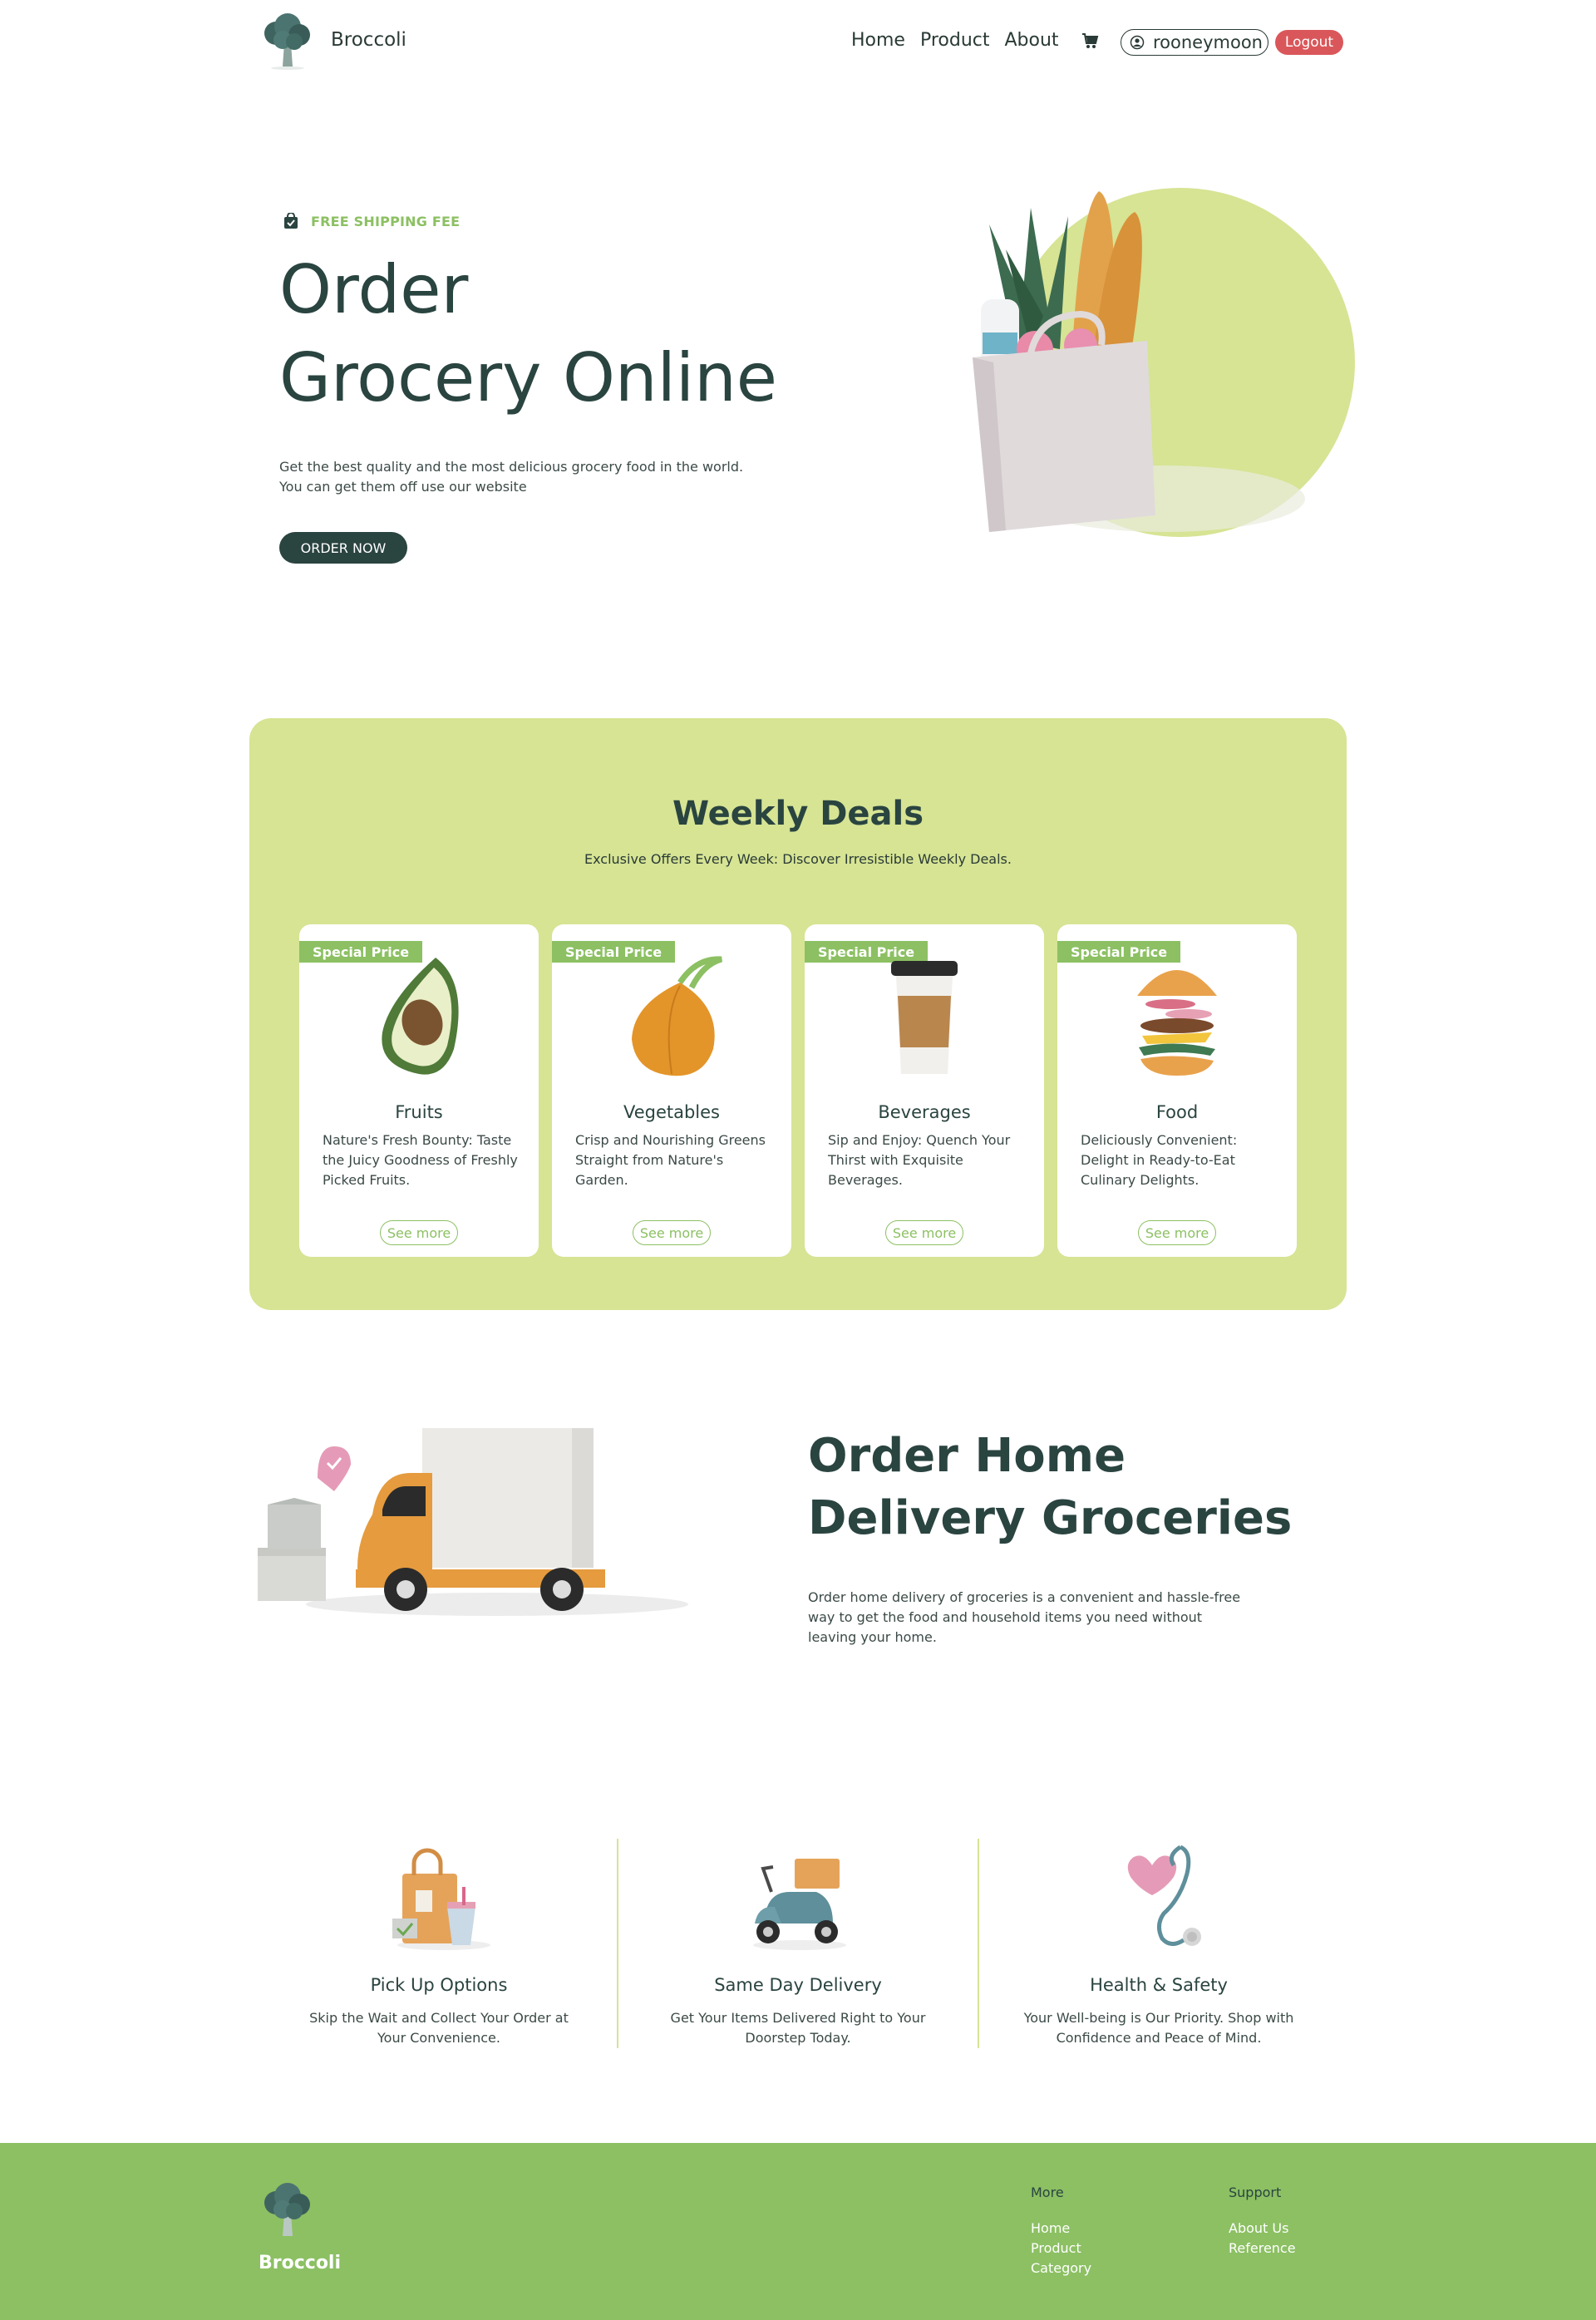 This screenshot has width=1596, height=2320. I want to click on nav-link-product: Product, so click(955, 40).